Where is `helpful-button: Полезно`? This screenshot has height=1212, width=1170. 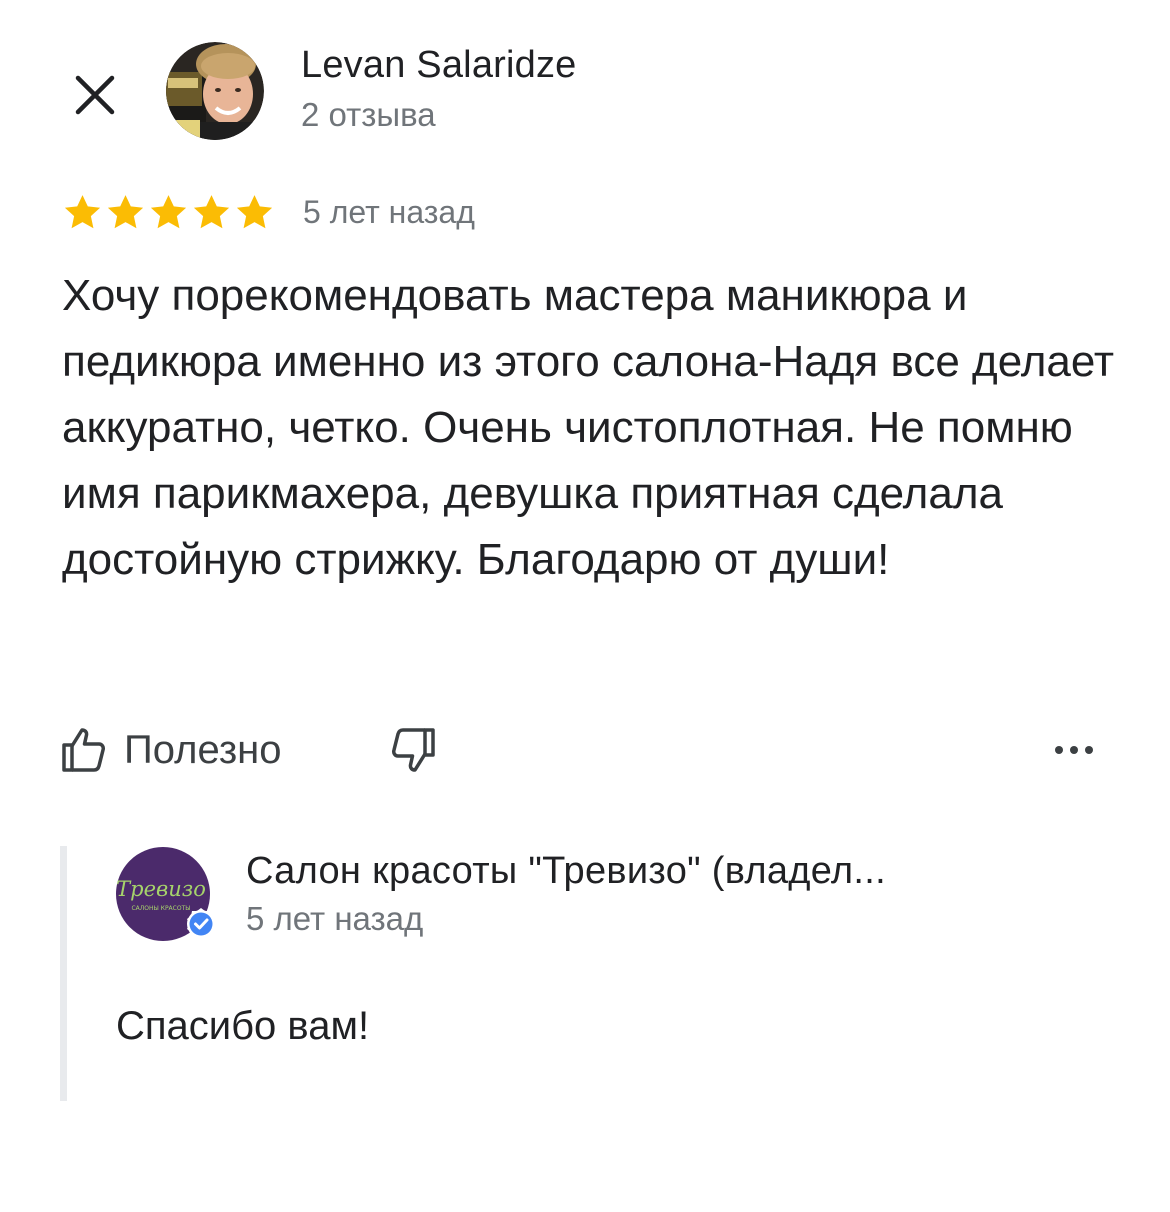 helpful-button: Полезно is located at coordinates (170, 750).